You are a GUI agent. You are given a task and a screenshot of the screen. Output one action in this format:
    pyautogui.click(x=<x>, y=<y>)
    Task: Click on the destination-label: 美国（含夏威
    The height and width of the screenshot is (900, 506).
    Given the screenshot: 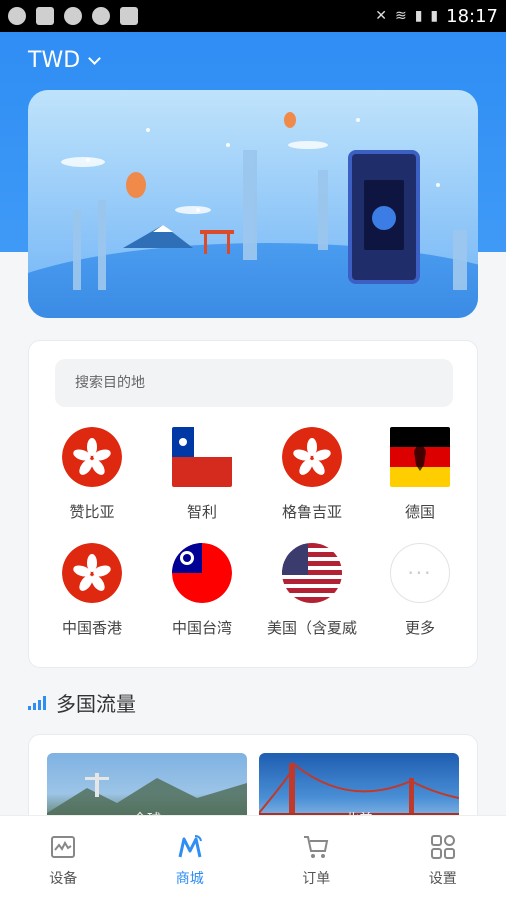 What is the action you would take?
    pyautogui.click(x=311, y=628)
    